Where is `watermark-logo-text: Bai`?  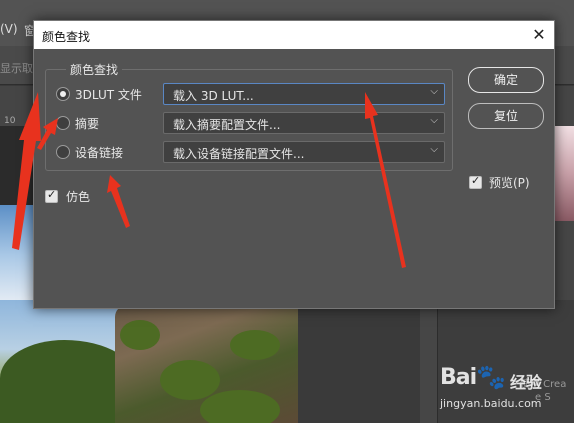 watermark-logo-text: Bai is located at coordinates (458, 377).